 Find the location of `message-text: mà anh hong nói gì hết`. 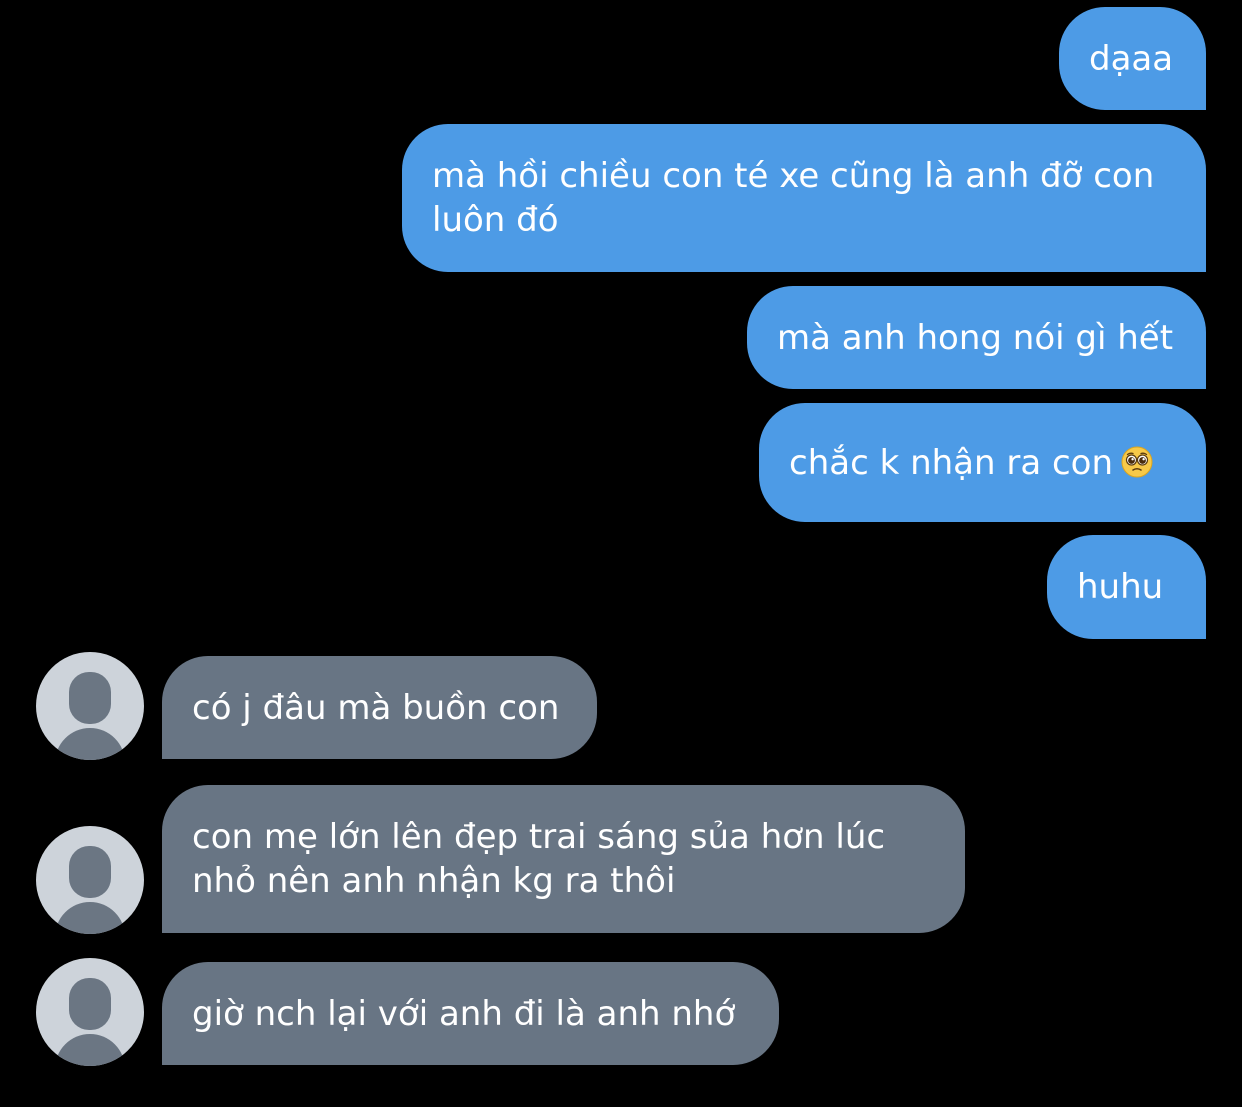

message-text: mà anh hong nói gì hết is located at coordinates (975, 338).